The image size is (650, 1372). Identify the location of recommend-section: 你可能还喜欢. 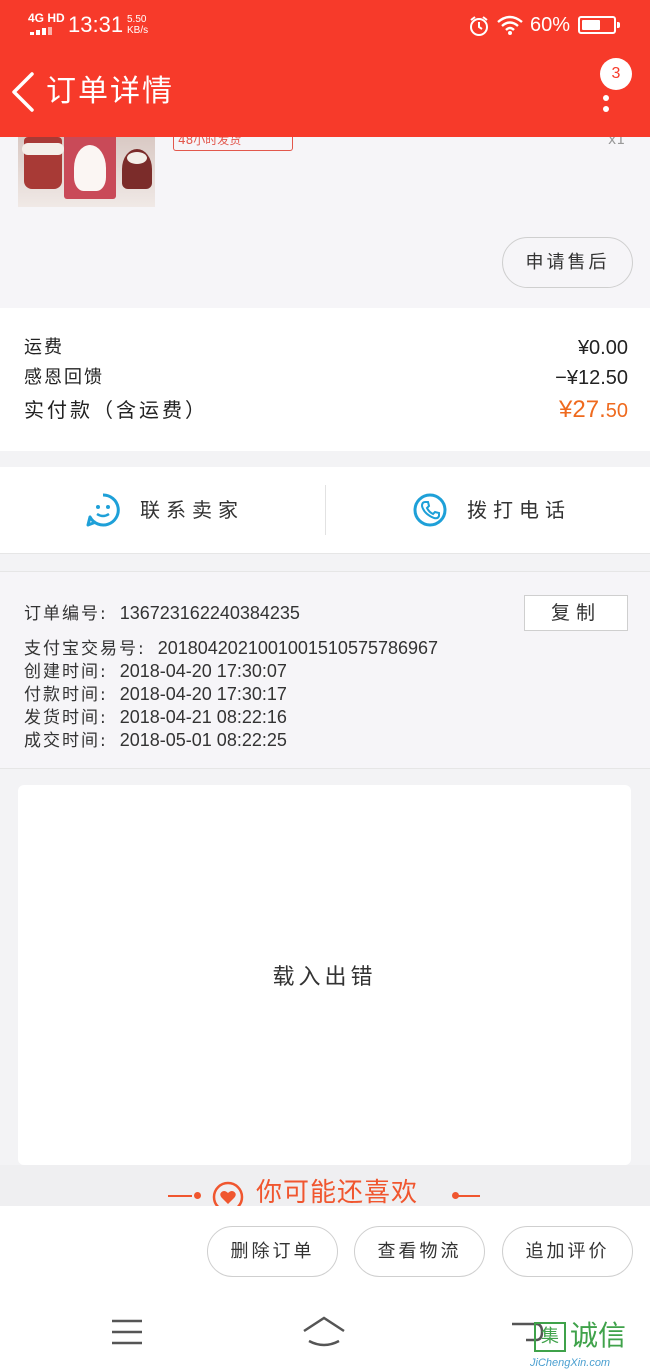
(325, 1185).